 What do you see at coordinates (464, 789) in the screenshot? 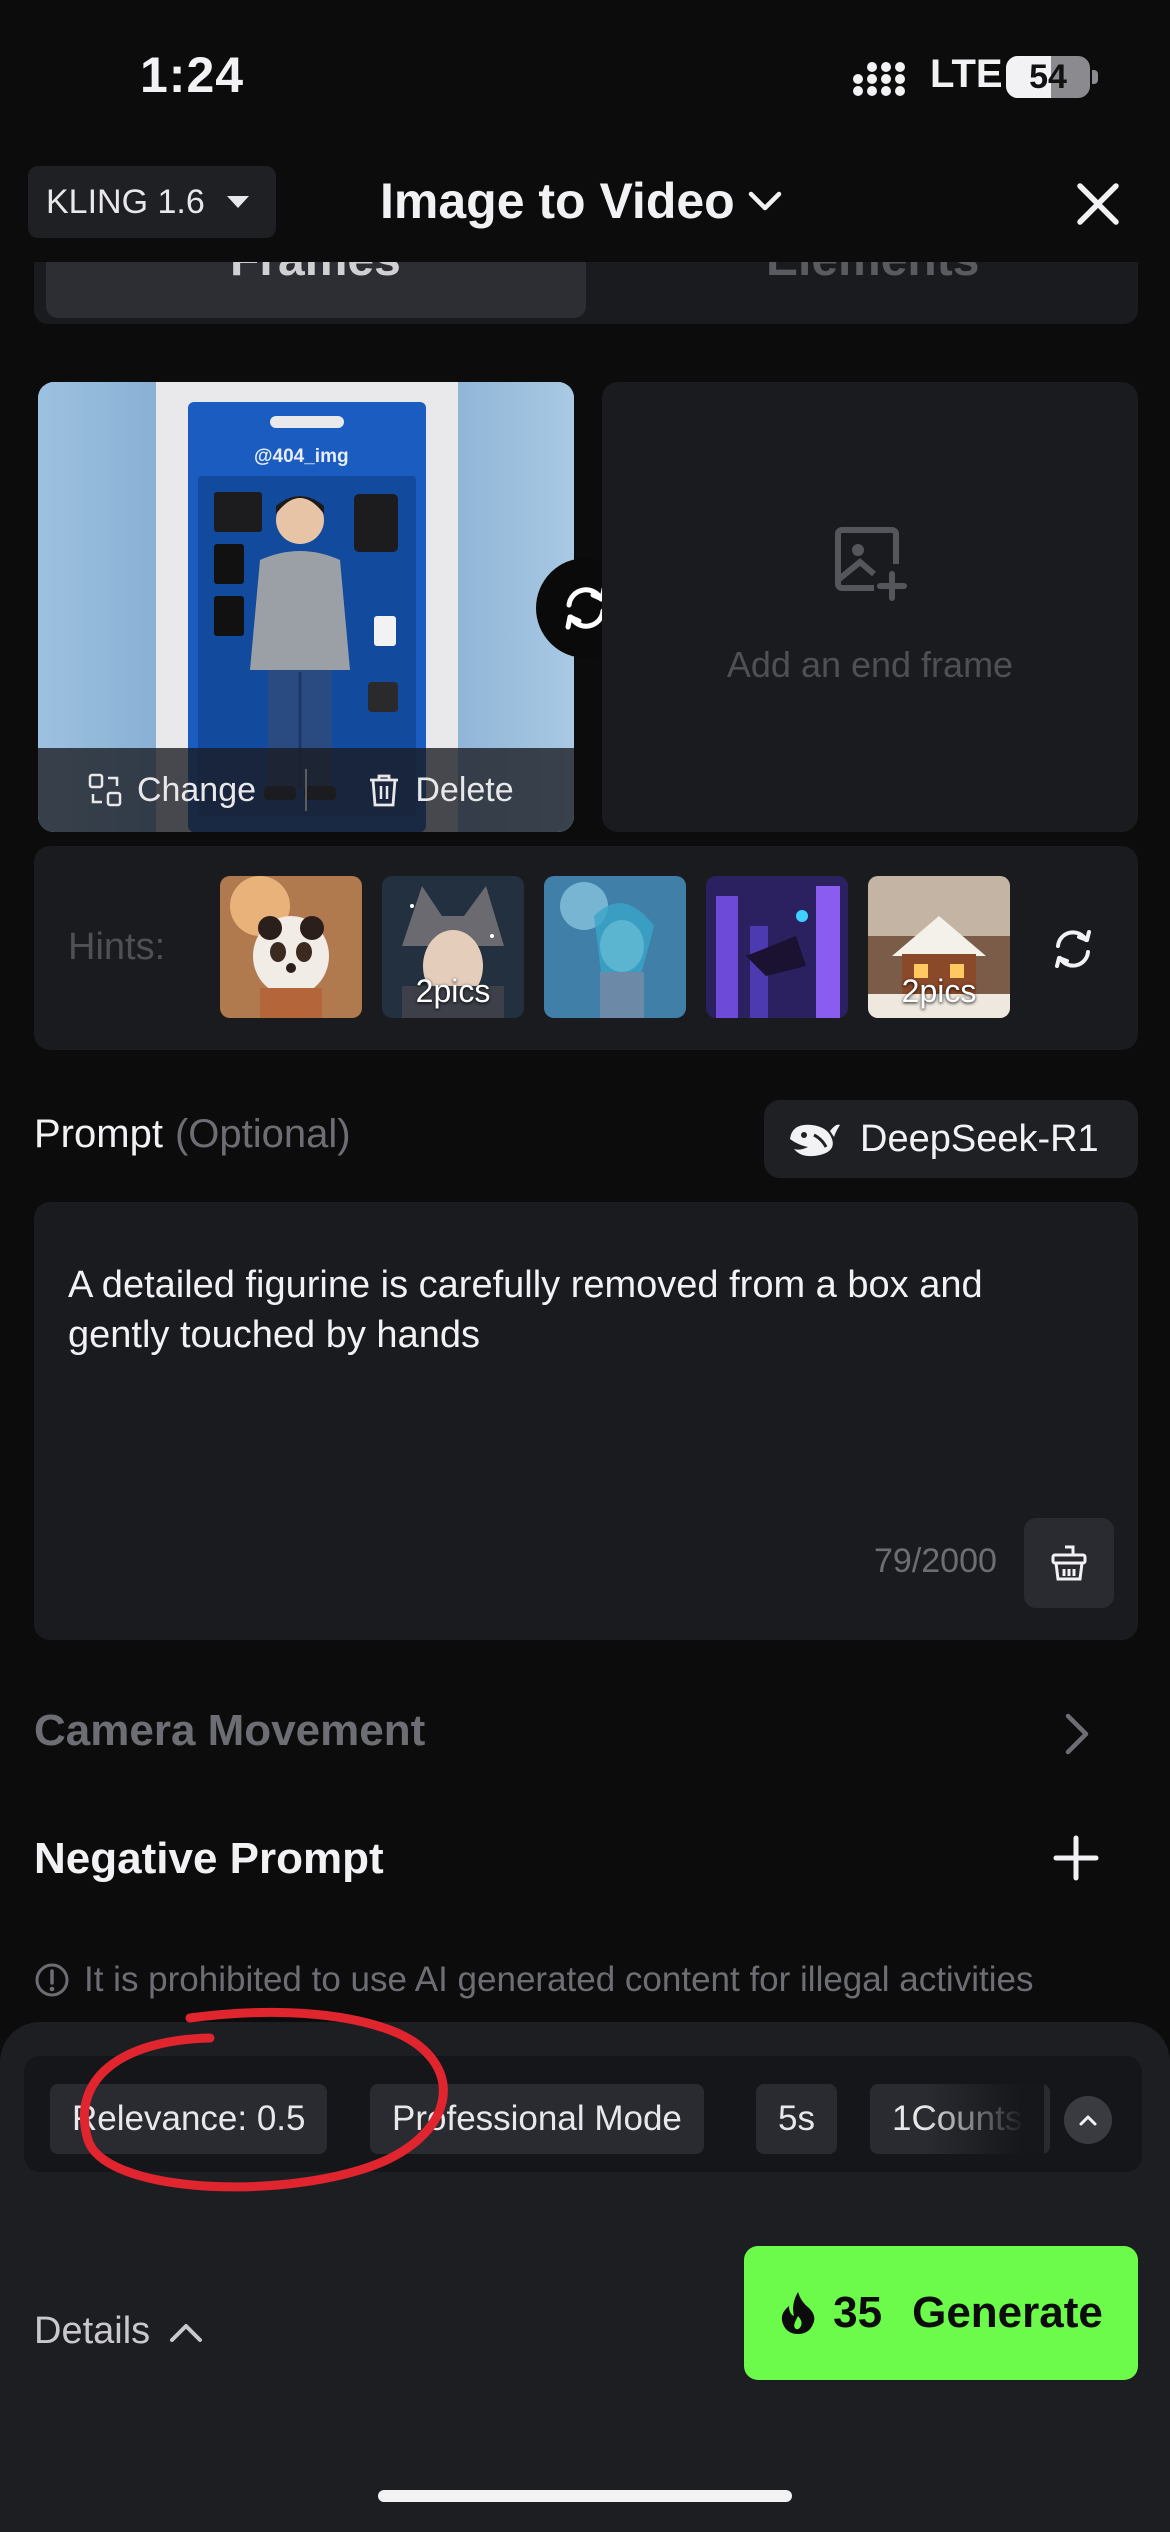
I see `delete-label: Delete` at bounding box center [464, 789].